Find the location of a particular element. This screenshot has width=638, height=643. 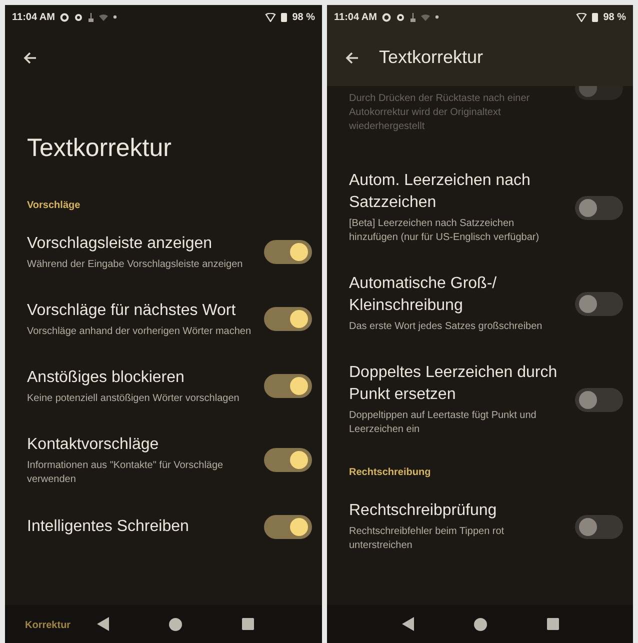

setting-description: Doppeltippen auf Leertaste fügt Punkt und Leerzeichen ein is located at coordinates (443, 423).